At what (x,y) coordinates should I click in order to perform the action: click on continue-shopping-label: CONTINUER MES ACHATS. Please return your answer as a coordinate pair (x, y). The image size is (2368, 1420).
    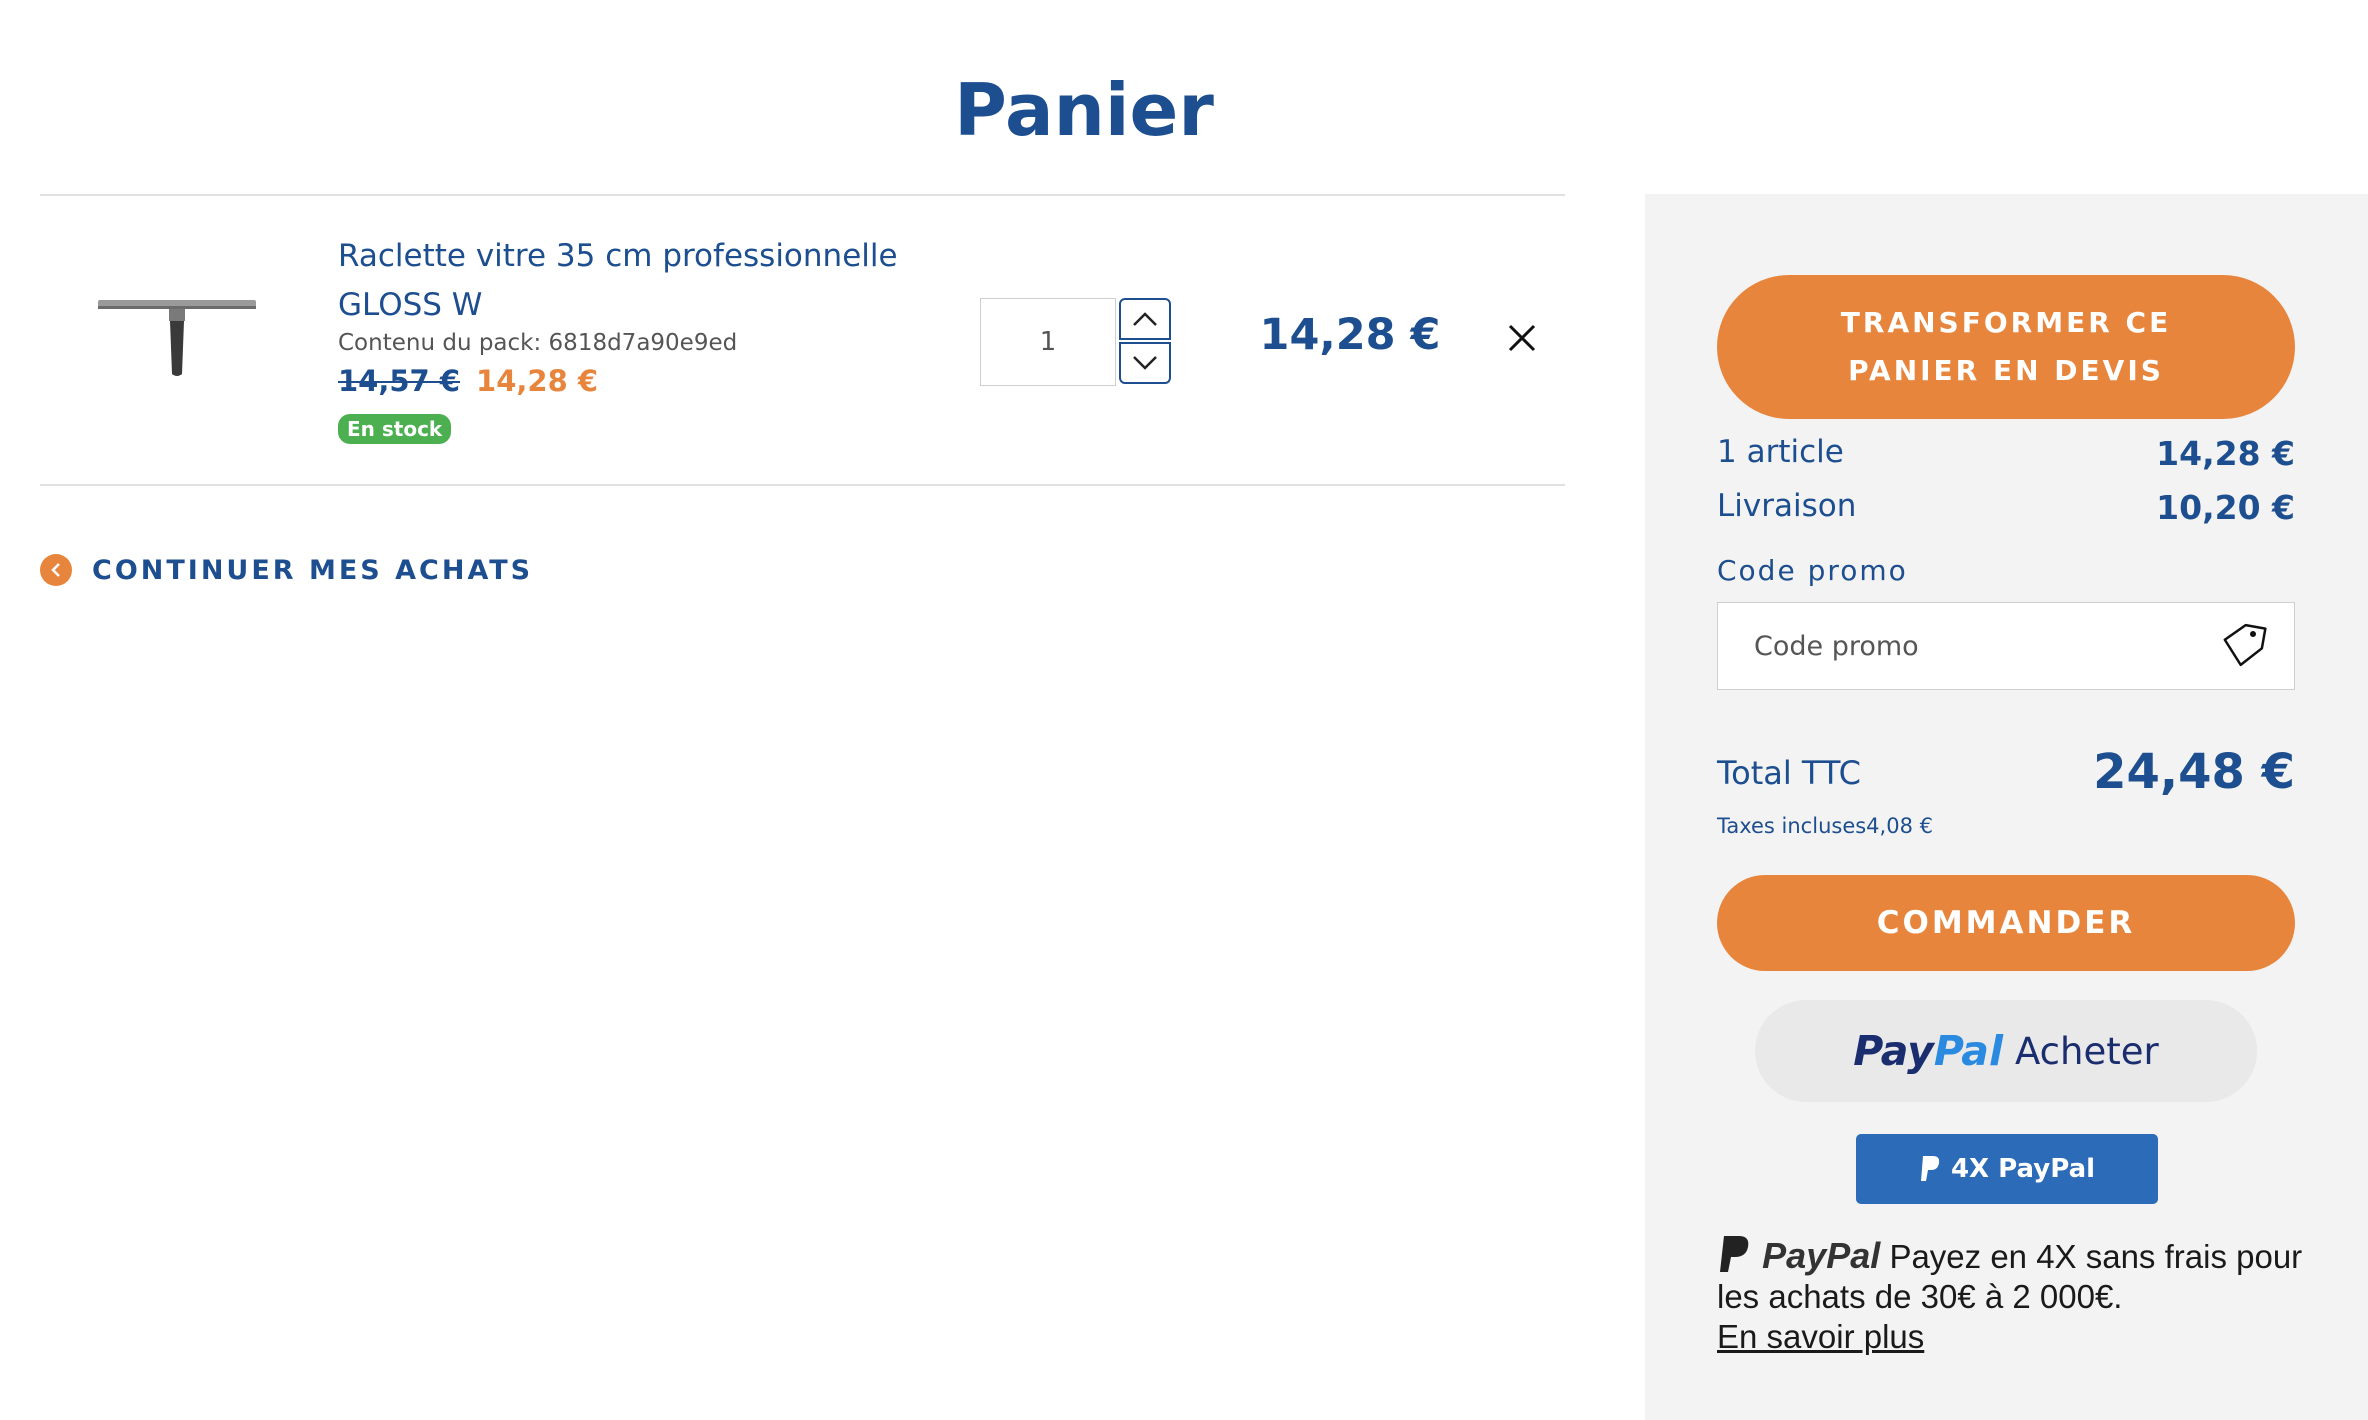
    Looking at the image, I should click on (313, 570).